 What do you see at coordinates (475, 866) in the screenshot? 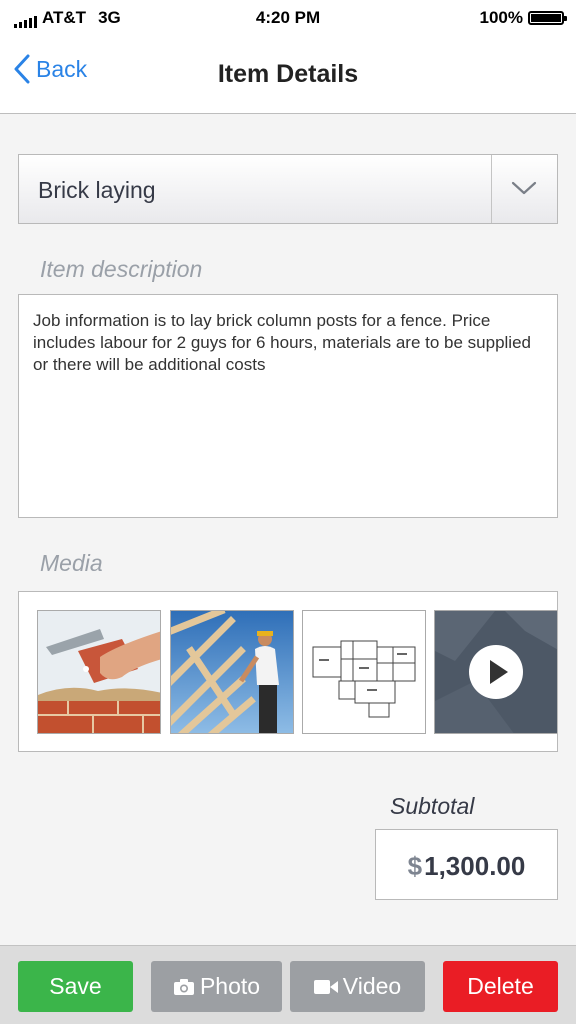
I see `subtotal-amount: 1,300.00` at bounding box center [475, 866].